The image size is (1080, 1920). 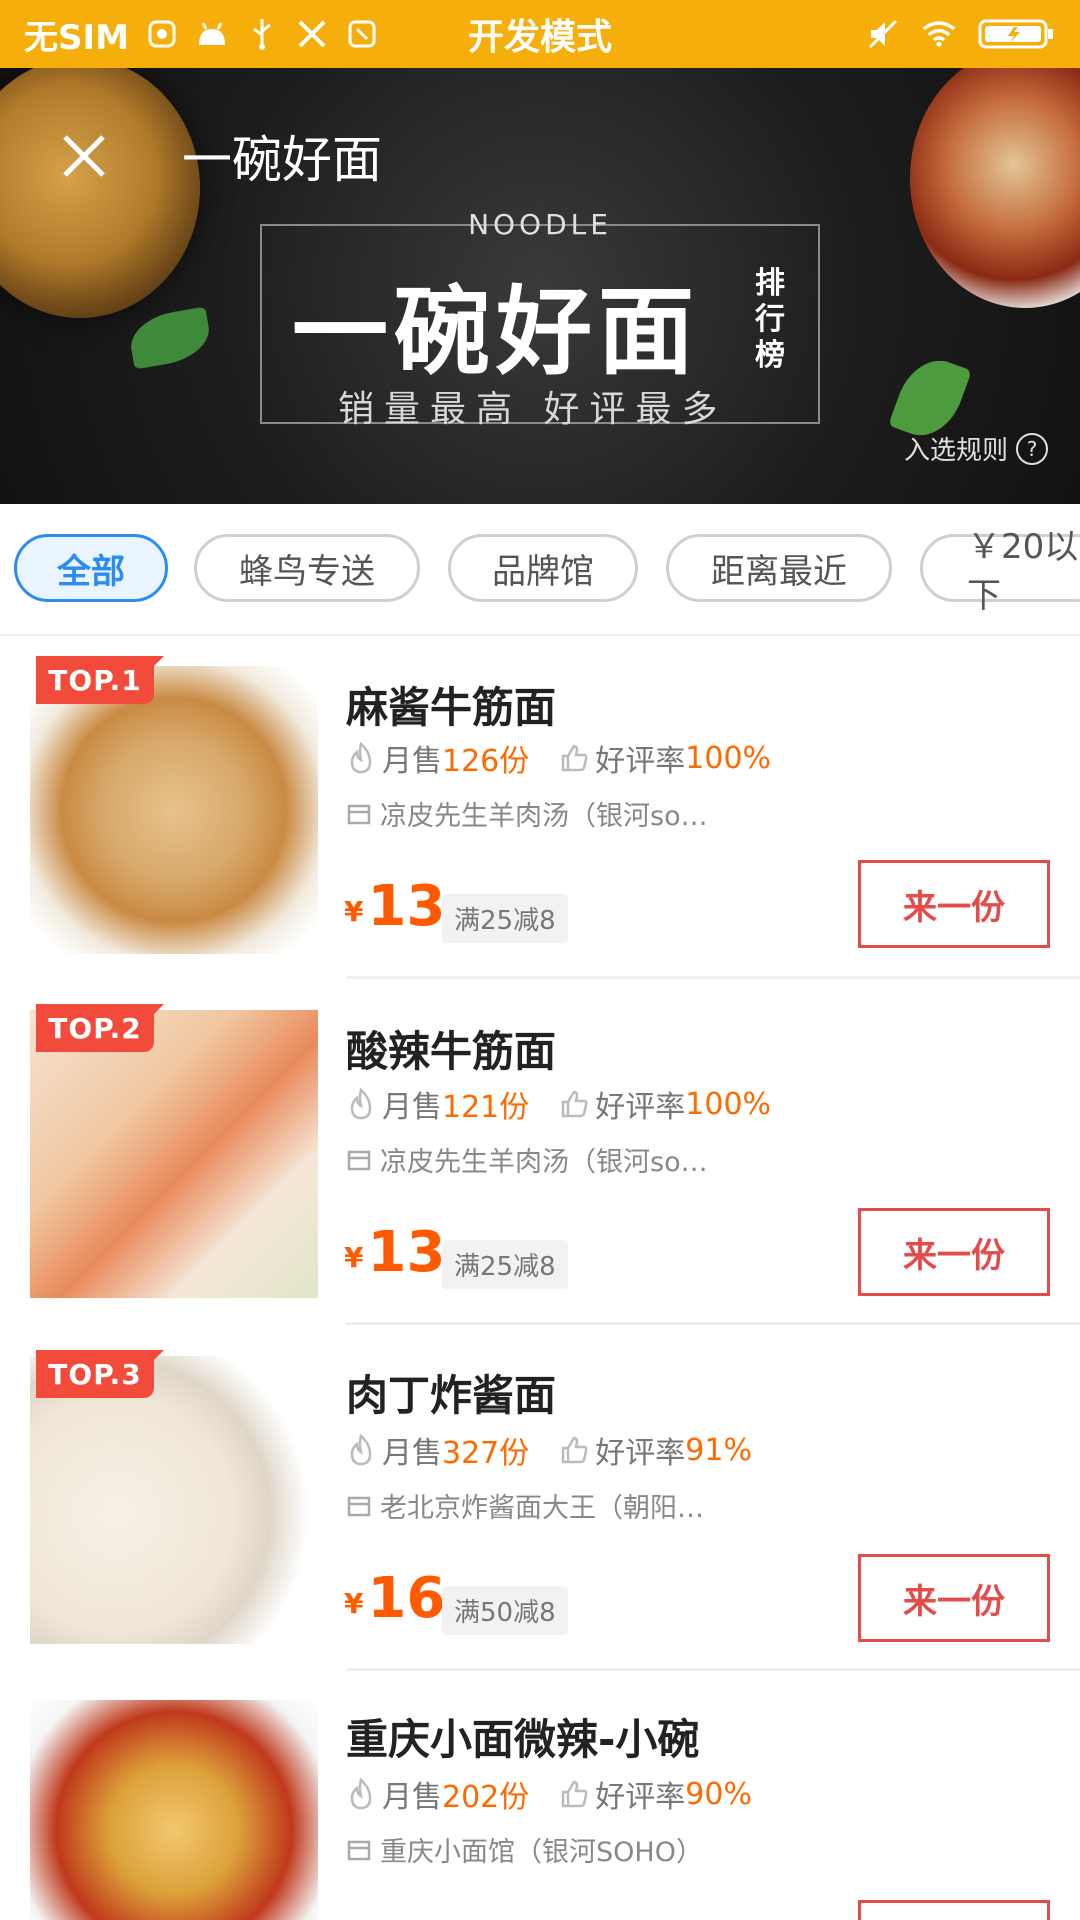 I want to click on close-icon, so click(x=84, y=156).